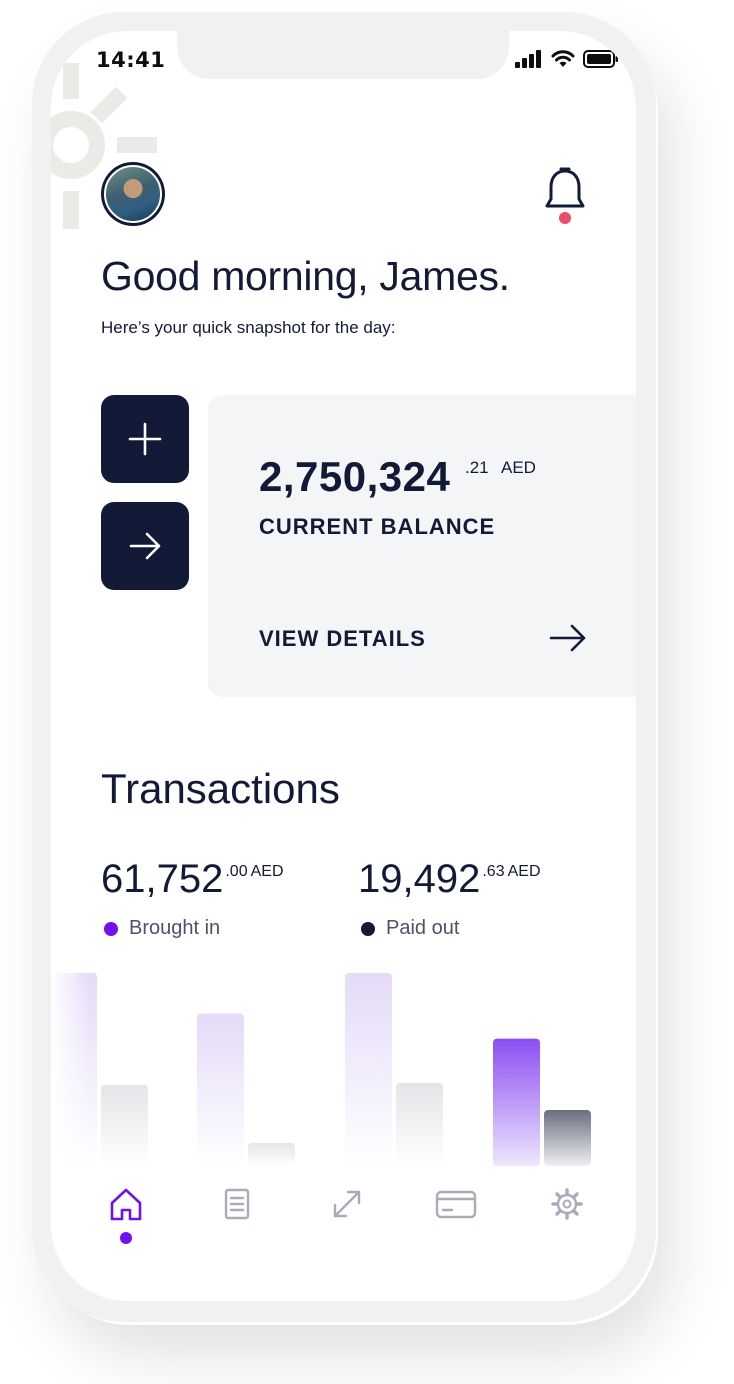  I want to click on nav-settings, so click(567, 1206).